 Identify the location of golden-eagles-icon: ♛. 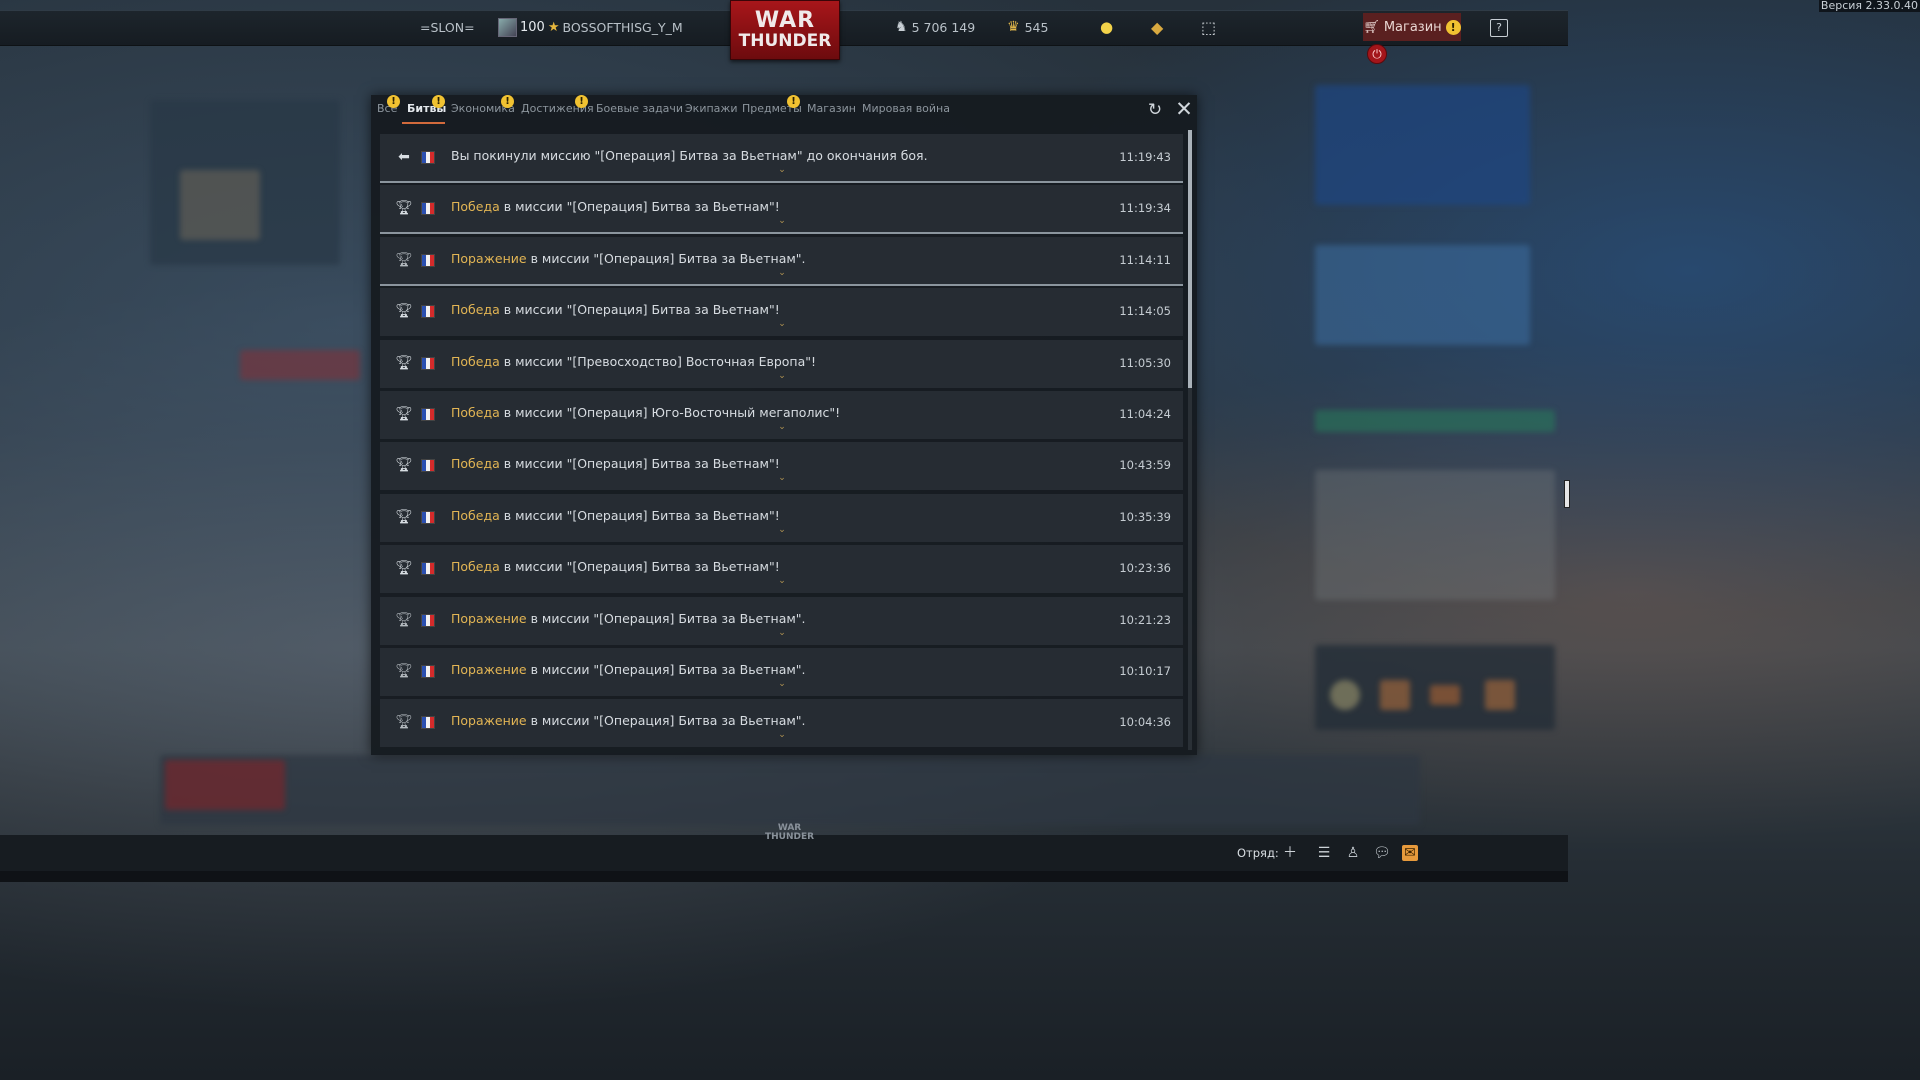
(1013, 27).